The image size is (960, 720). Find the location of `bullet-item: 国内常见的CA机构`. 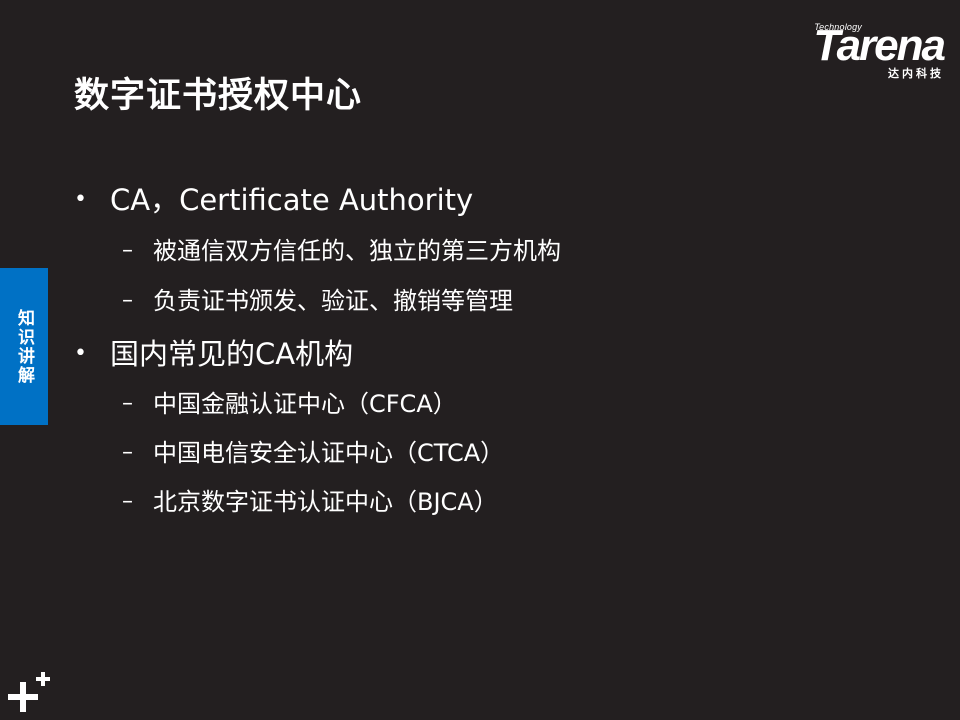

bullet-item: 国内常见的CA机构 is located at coordinates (232, 354).